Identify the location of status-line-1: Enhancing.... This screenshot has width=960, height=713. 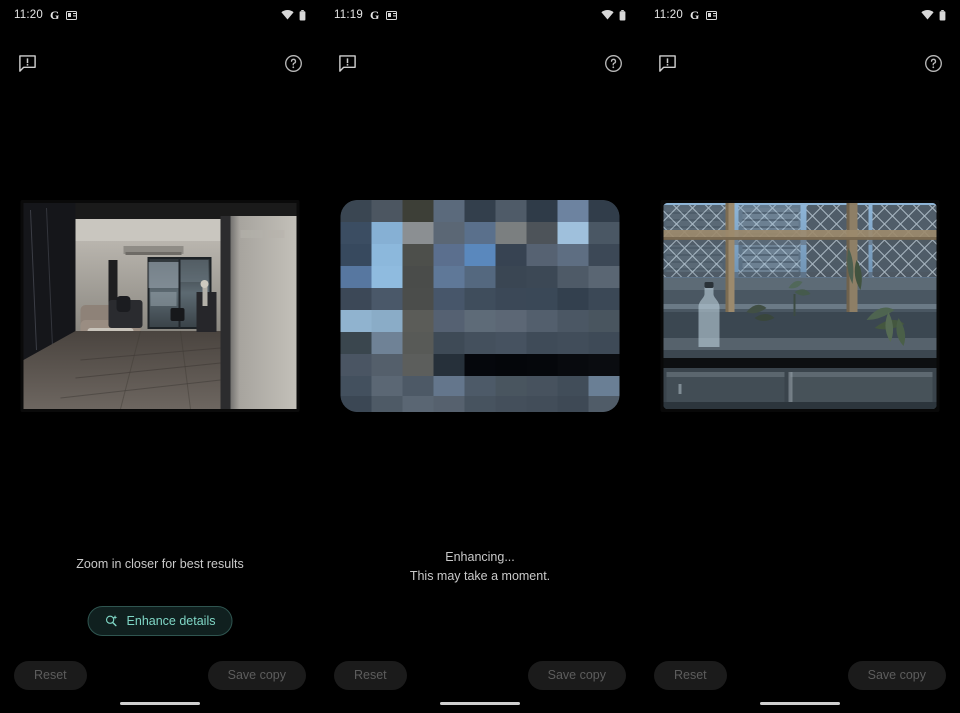
(480, 557).